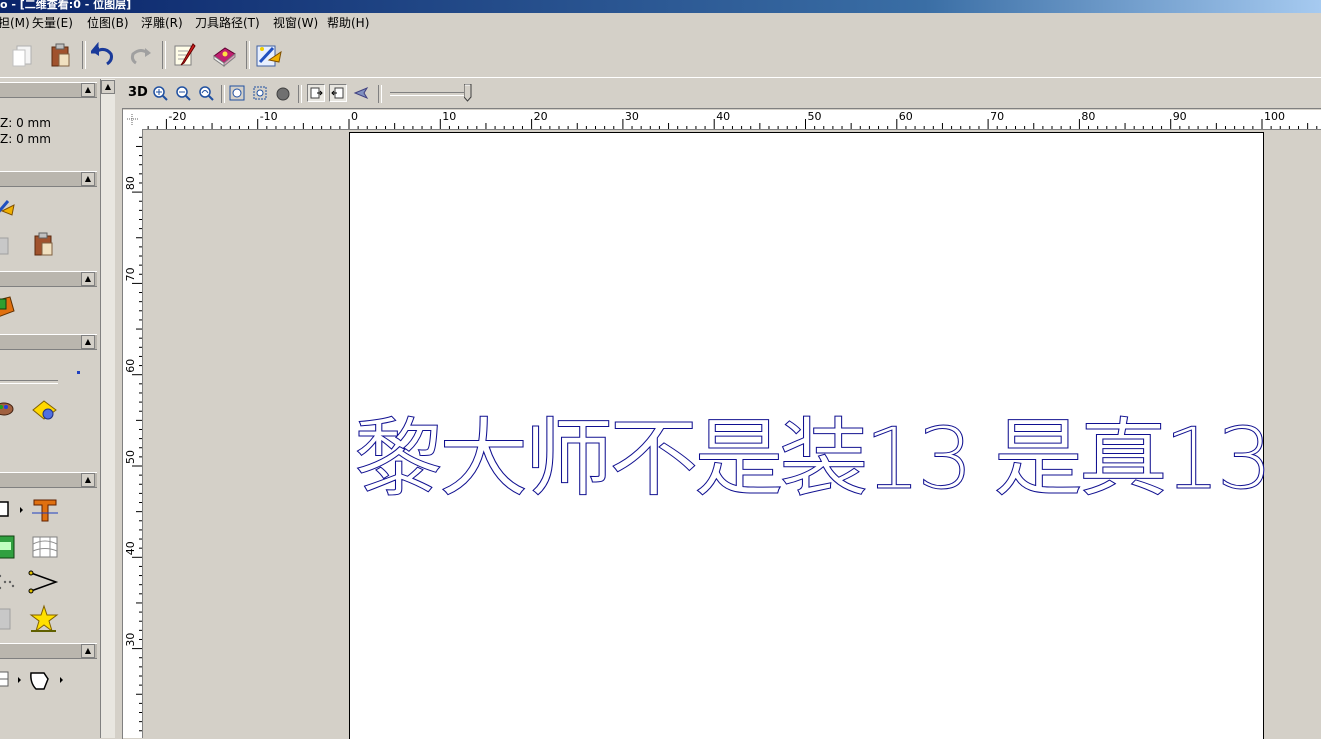 The image size is (1321, 739). I want to click on layer-view-icon, so click(316, 93).